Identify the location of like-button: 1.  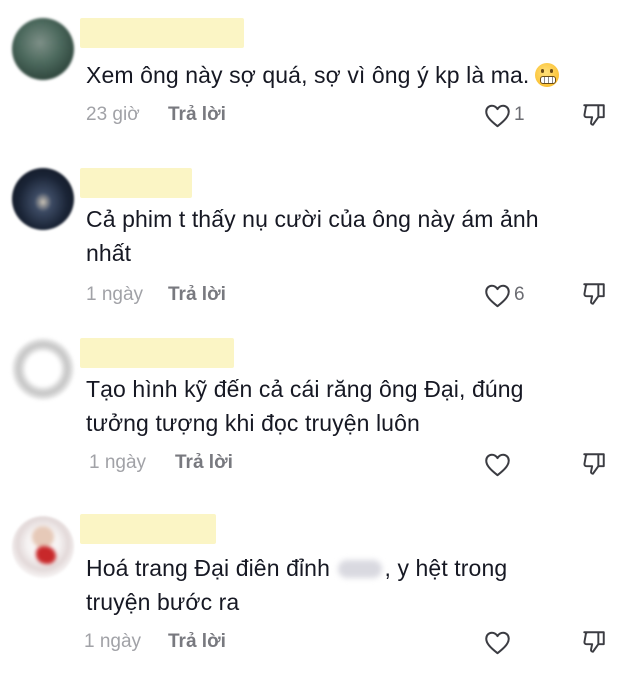
(504, 115).